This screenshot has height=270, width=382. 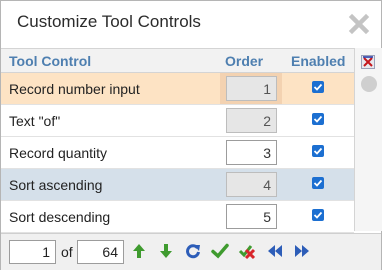 I want to click on move-down-icon, so click(x=166, y=251).